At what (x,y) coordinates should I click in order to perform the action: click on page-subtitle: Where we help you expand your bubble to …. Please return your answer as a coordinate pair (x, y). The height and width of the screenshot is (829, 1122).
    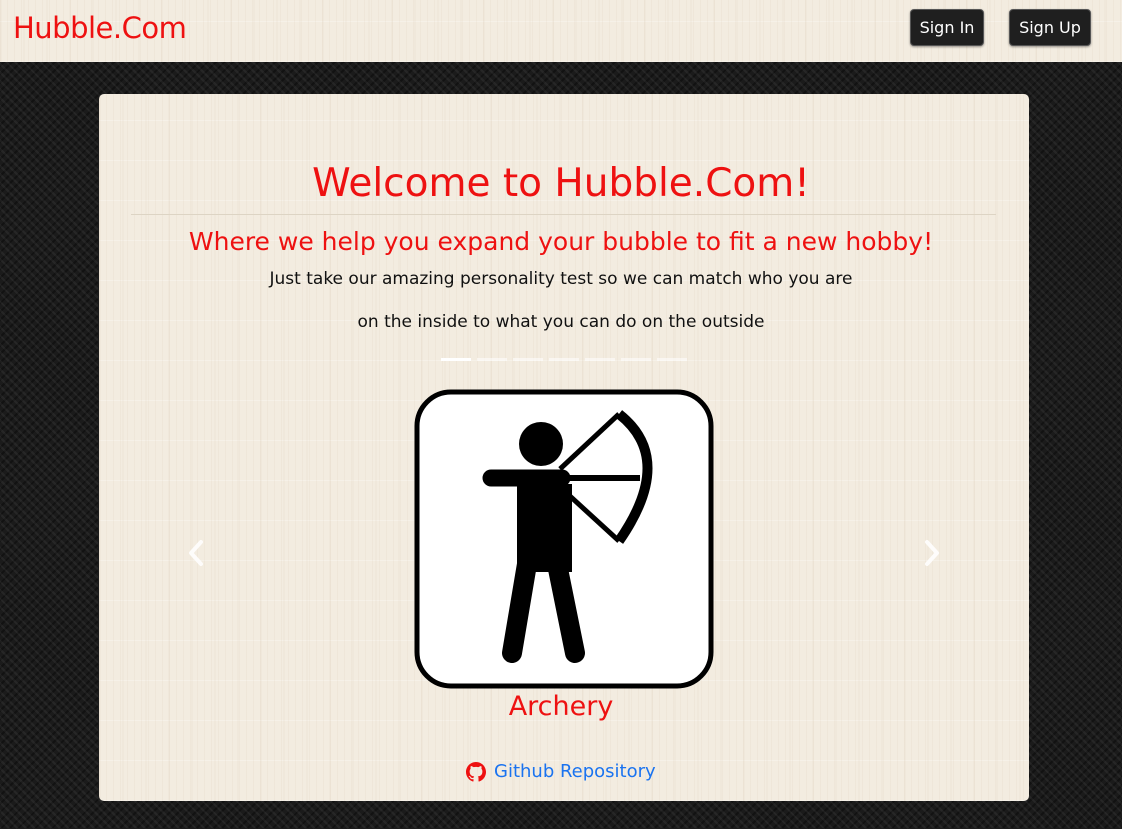
    Looking at the image, I should click on (561, 241).